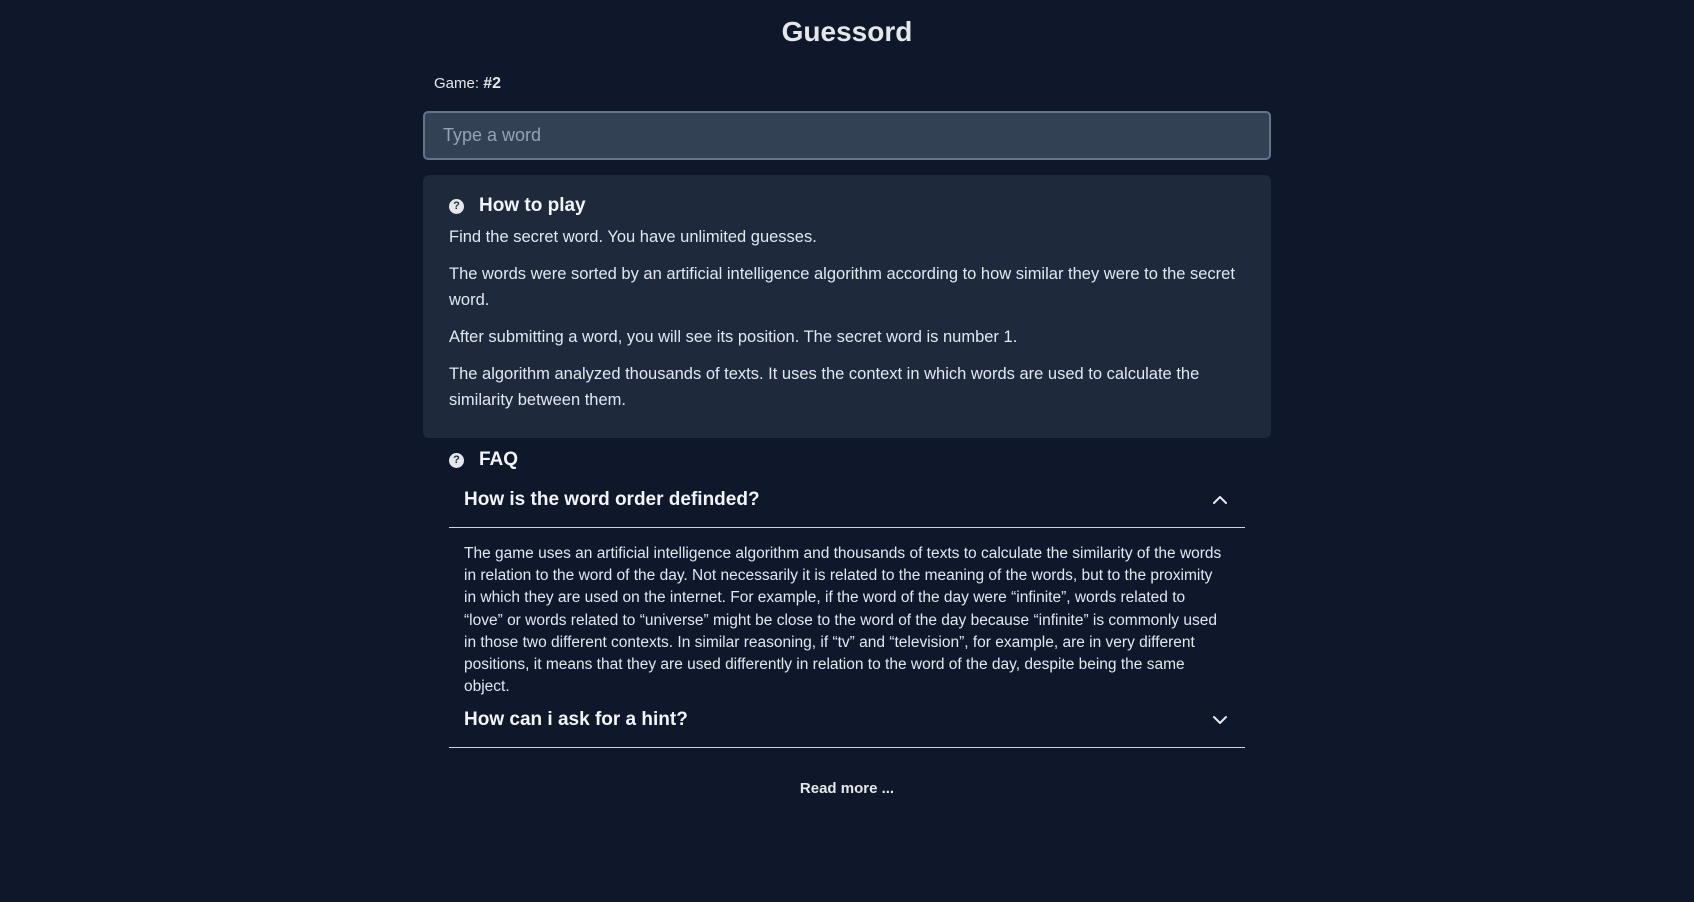  I want to click on game-label-text: Game:, so click(457, 83).